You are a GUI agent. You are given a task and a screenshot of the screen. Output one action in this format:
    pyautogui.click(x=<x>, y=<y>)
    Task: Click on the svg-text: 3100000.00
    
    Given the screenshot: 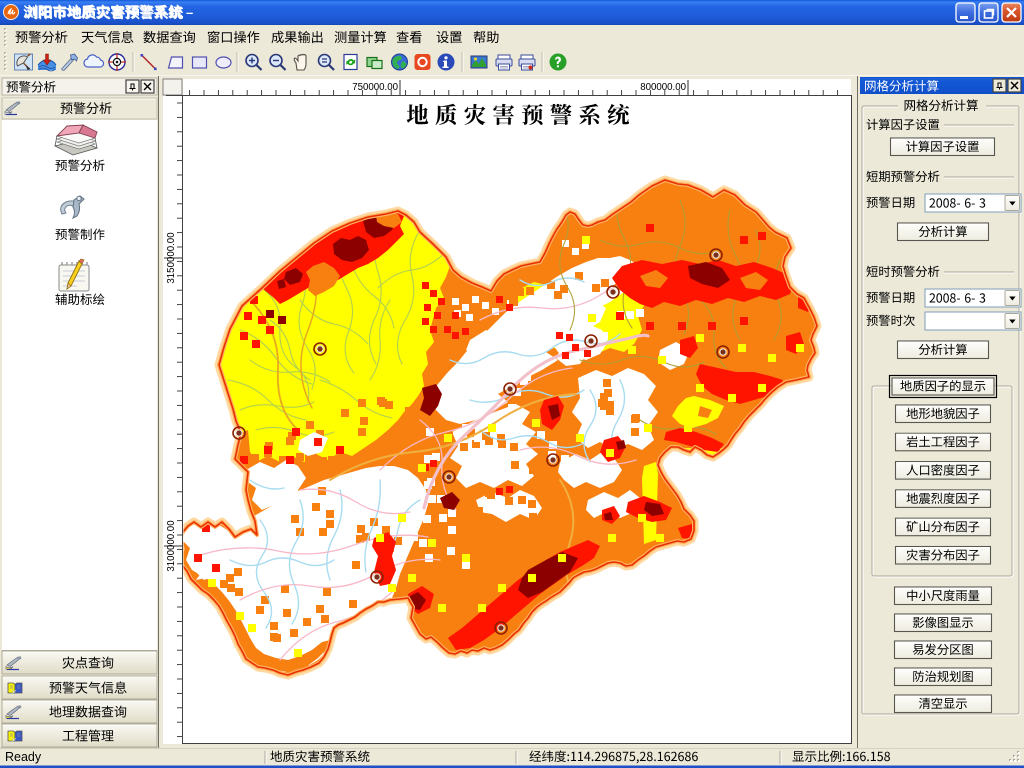 What is the action you would take?
    pyautogui.click(x=171, y=546)
    